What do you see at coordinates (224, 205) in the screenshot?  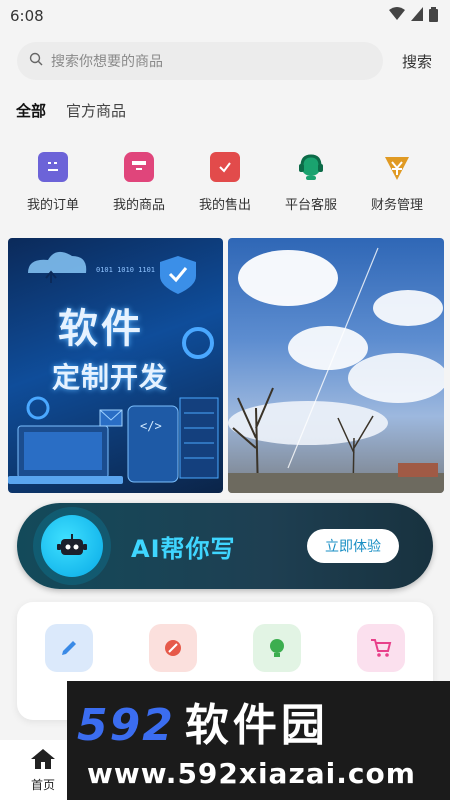 I see `shortcut-label: 我的售出` at bounding box center [224, 205].